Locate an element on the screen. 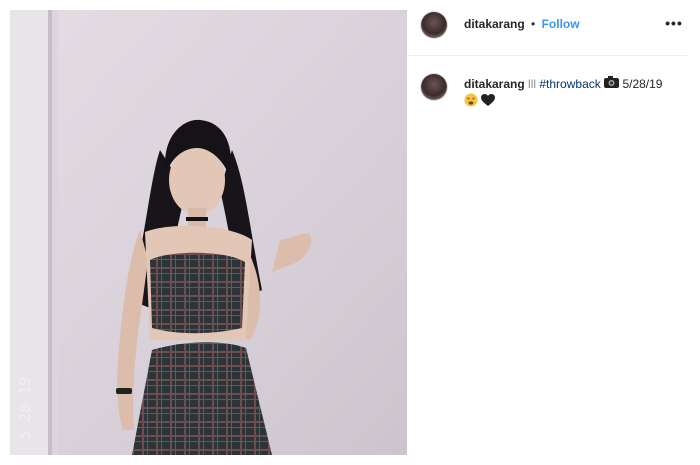  avatar is located at coordinates (434, 25).